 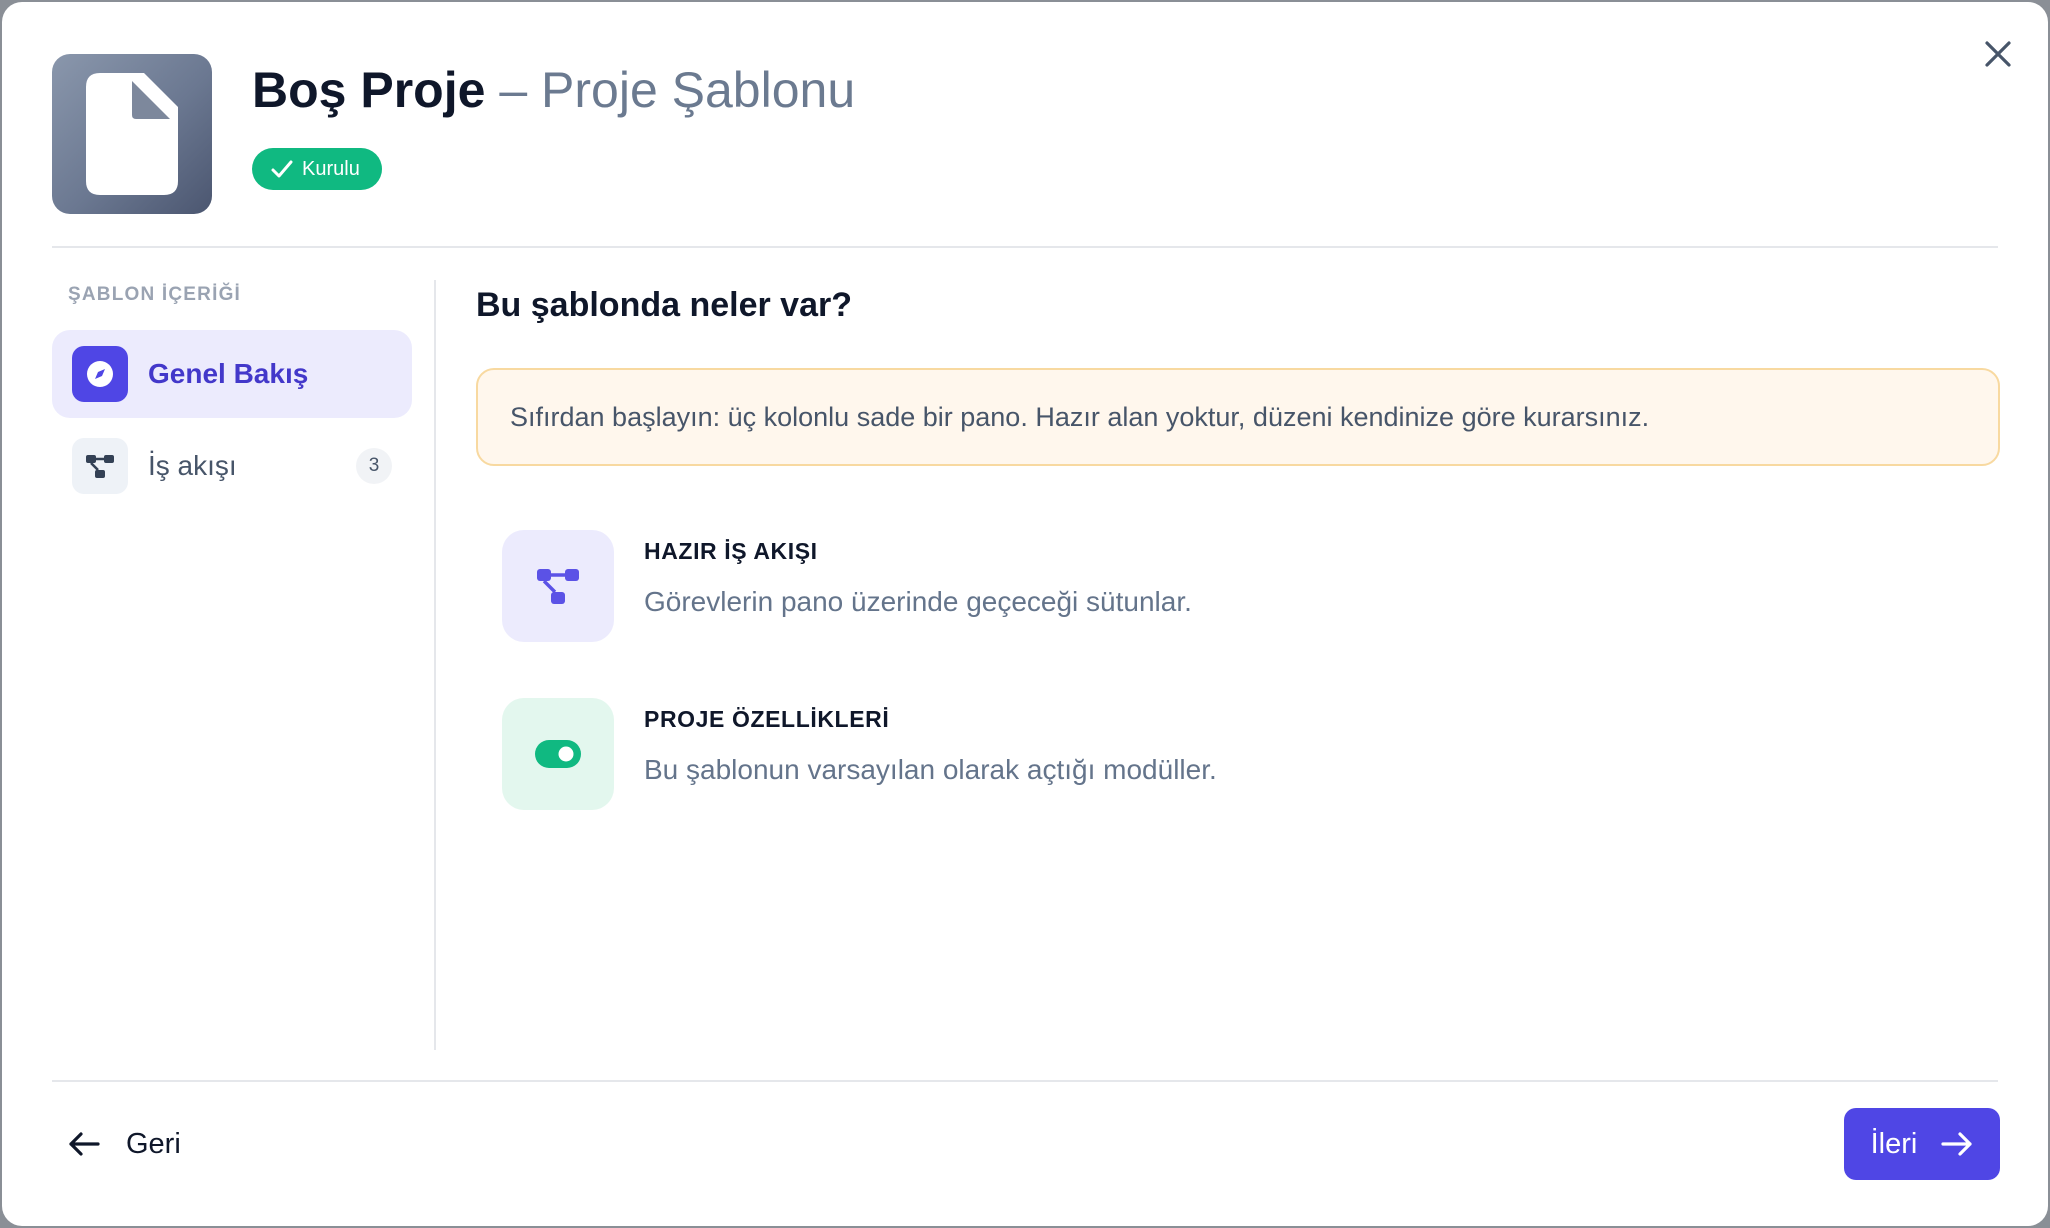 What do you see at coordinates (155, 294) in the screenshot?
I see `sidebar-heading: ŞABLON İÇERİĞİ` at bounding box center [155, 294].